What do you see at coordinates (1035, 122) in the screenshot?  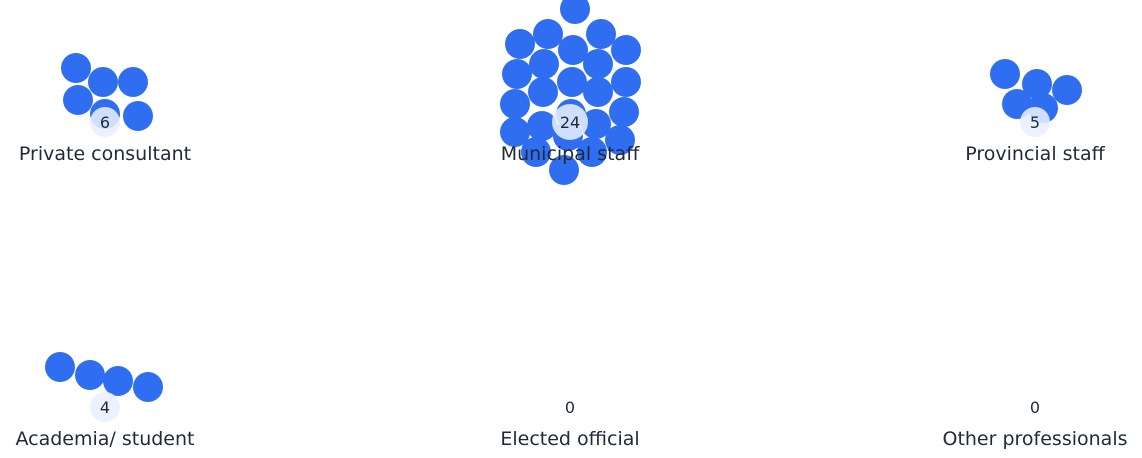 I see `count-label: 5` at bounding box center [1035, 122].